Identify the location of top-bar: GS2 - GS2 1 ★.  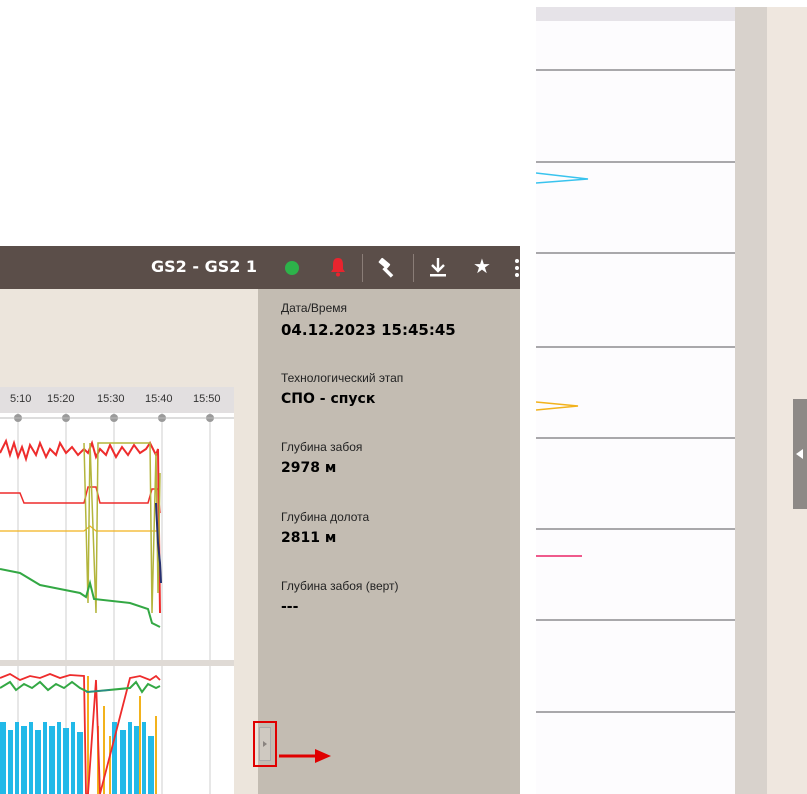
(260, 267).